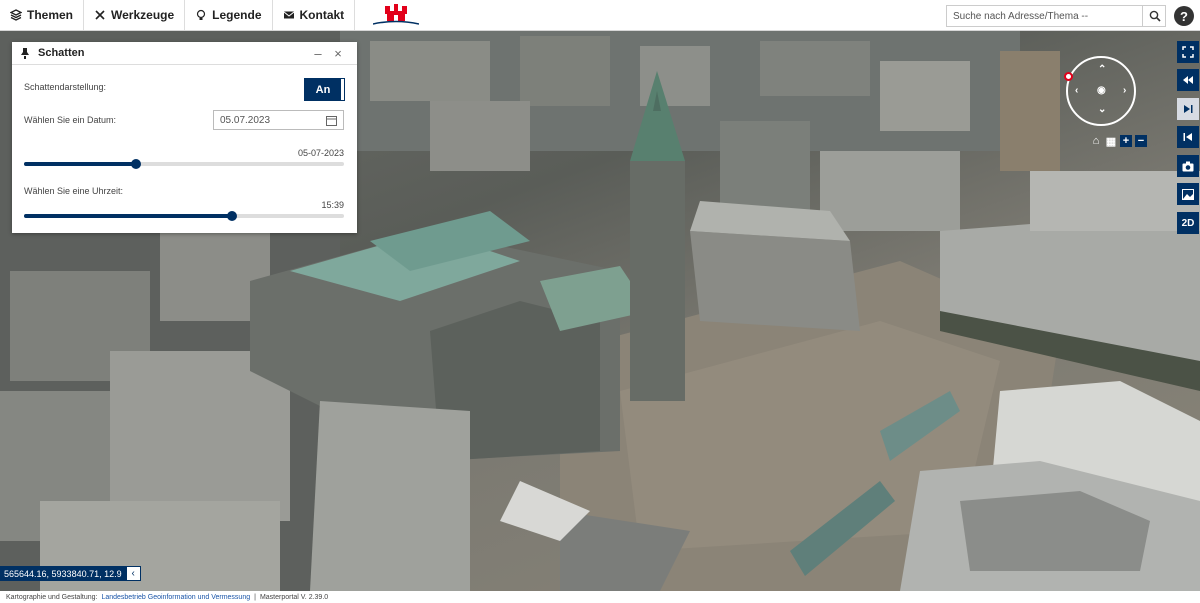 Image resolution: width=1200 pixels, height=603 pixels. What do you see at coordinates (1102, 109) in the screenshot?
I see `tilt-down-icon: ⌄` at bounding box center [1102, 109].